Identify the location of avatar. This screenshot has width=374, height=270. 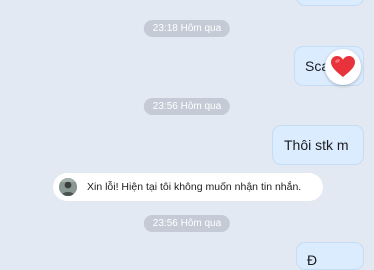
(68, 187).